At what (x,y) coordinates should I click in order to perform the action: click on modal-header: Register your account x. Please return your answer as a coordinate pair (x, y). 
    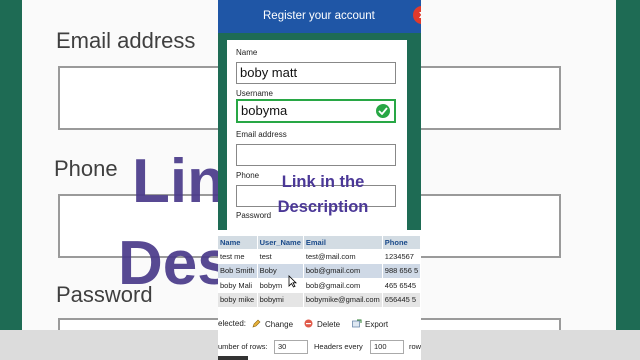
    Looking at the image, I should click on (319, 16).